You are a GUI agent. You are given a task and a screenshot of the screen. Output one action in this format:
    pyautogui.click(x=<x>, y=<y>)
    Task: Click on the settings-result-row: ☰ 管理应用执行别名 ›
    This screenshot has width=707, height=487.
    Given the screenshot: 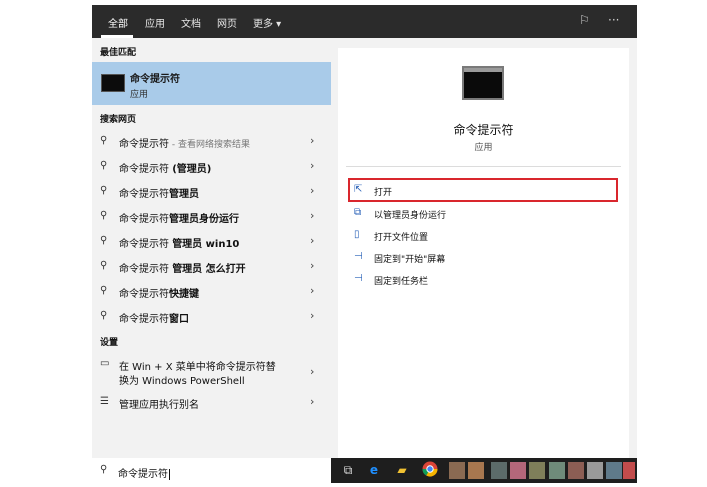 What is the action you would take?
    pyautogui.click(x=211, y=403)
    